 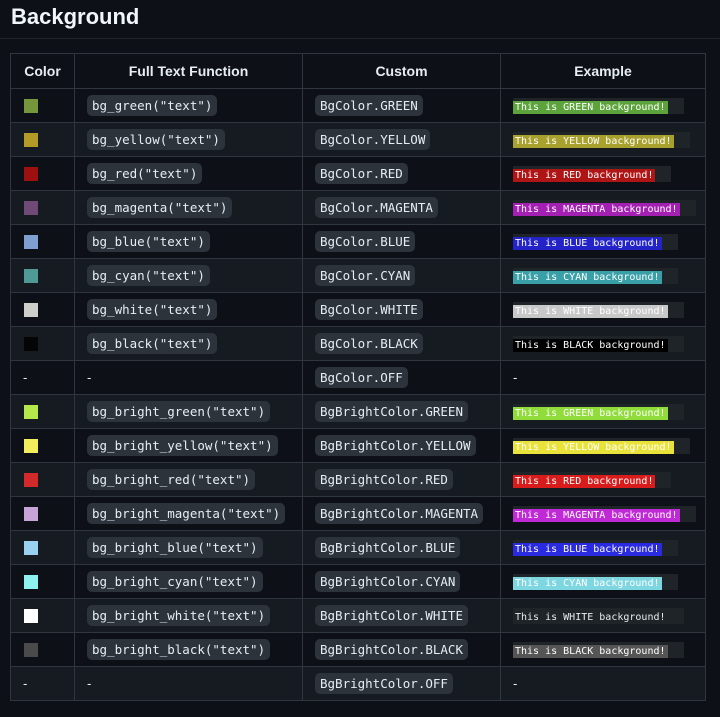 What do you see at coordinates (42, 377) in the screenshot?
I see `color-cell: -` at bounding box center [42, 377].